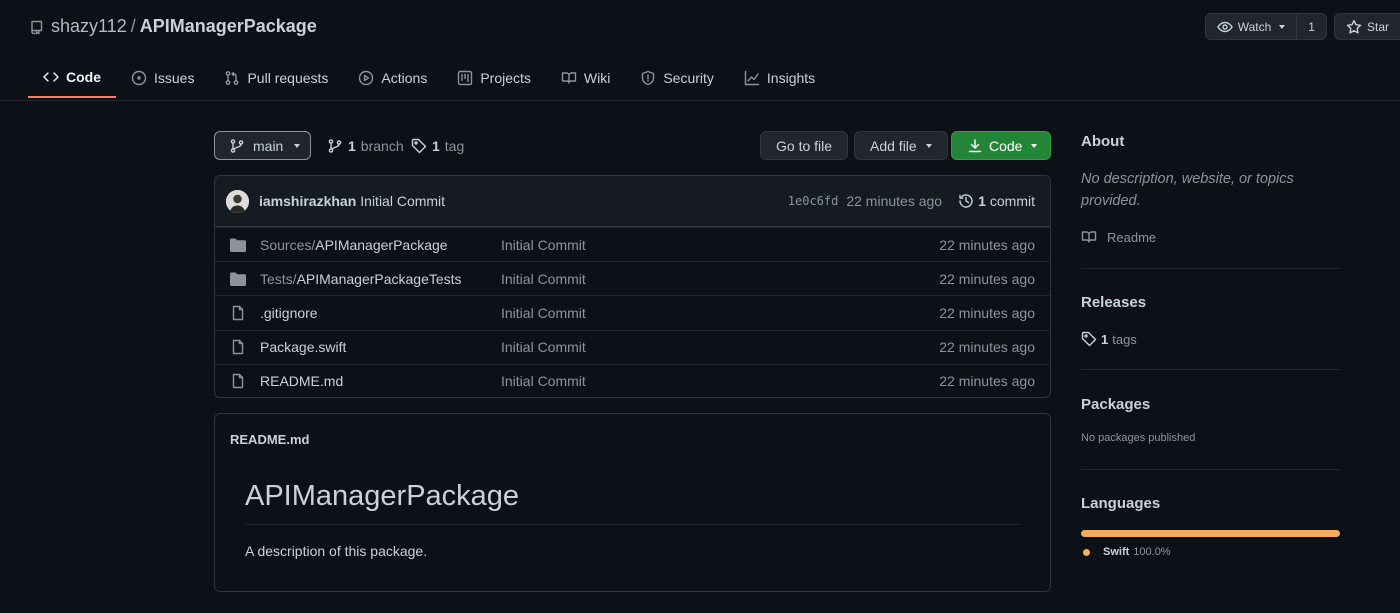 The height and width of the screenshot is (613, 1400). What do you see at coordinates (262, 145) in the screenshot?
I see `branch-selector: main` at bounding box center [262, 145].